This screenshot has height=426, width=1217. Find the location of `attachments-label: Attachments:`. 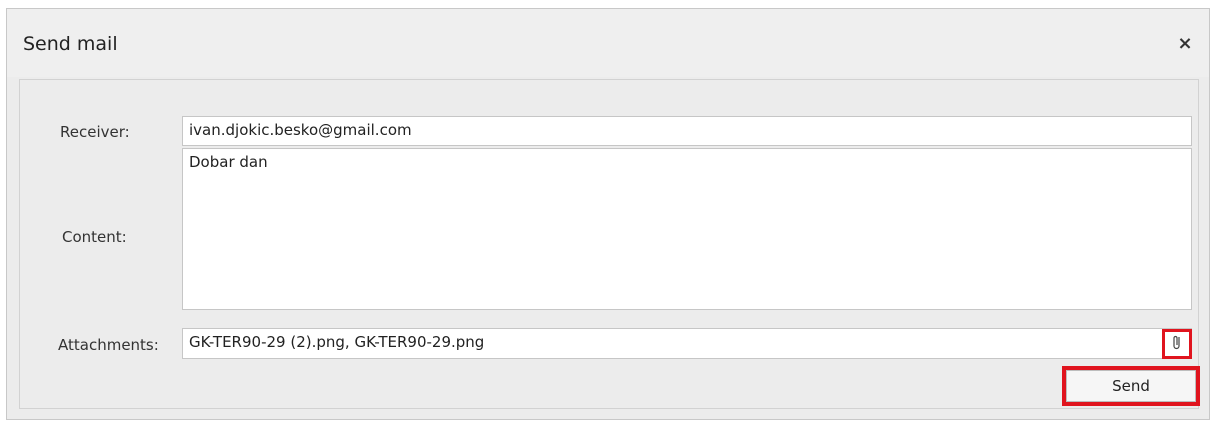

attachments-label: Attachments: is located at coordinates (108, 345).